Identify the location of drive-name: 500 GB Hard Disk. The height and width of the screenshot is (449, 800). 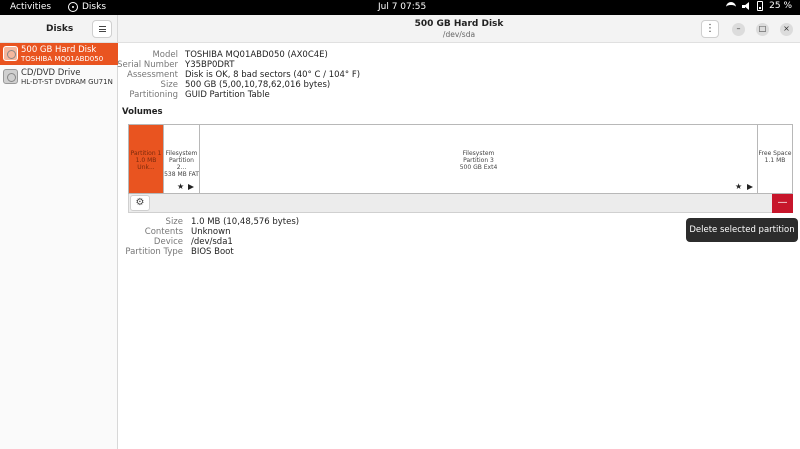
(59, 50).